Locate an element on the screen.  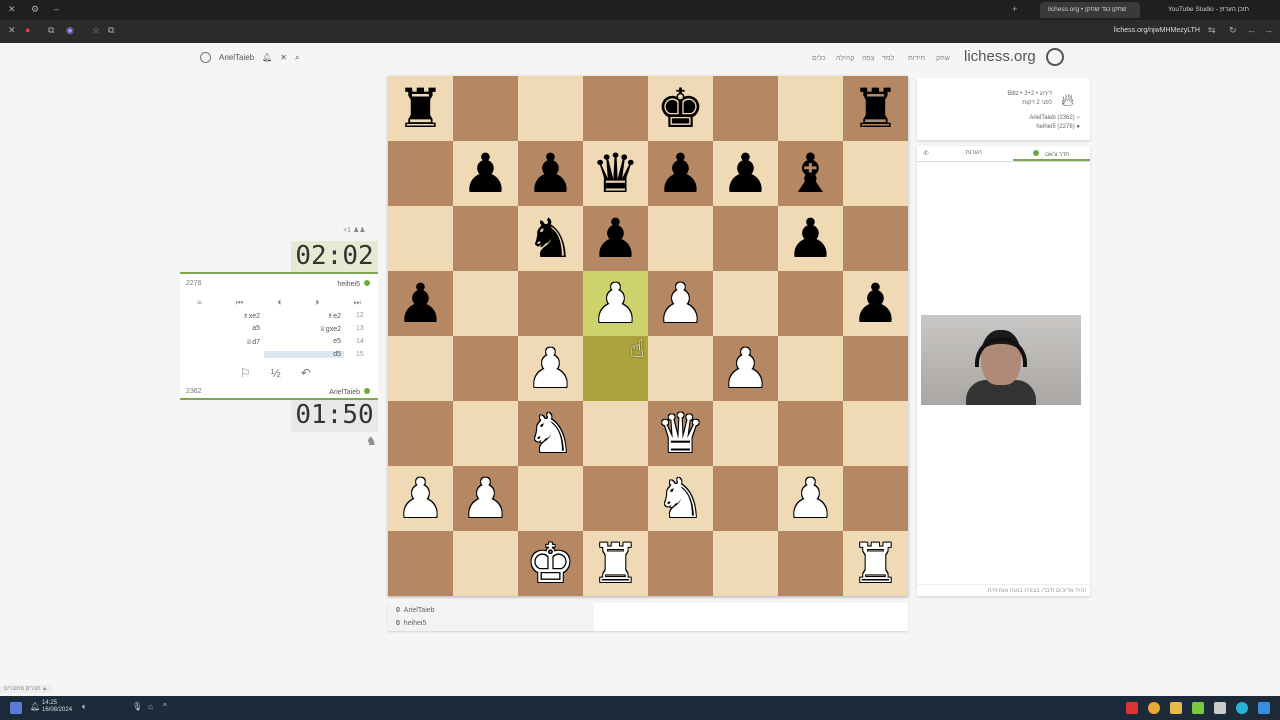
bottom-player-name: ArielTaieb is located at coordinates (344, 392).